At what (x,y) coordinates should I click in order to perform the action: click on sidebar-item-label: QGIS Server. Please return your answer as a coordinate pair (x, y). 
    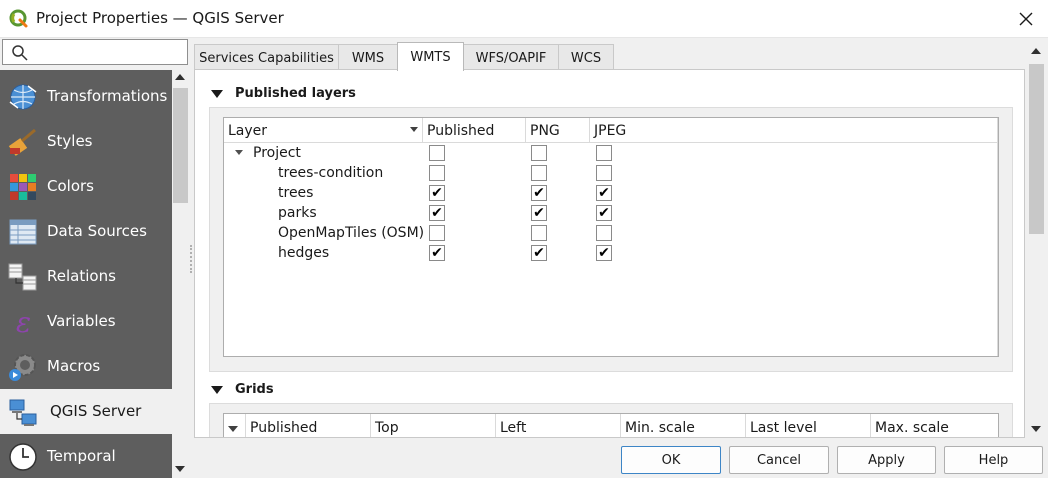
    Looking at the image, I should click on (96, 411).